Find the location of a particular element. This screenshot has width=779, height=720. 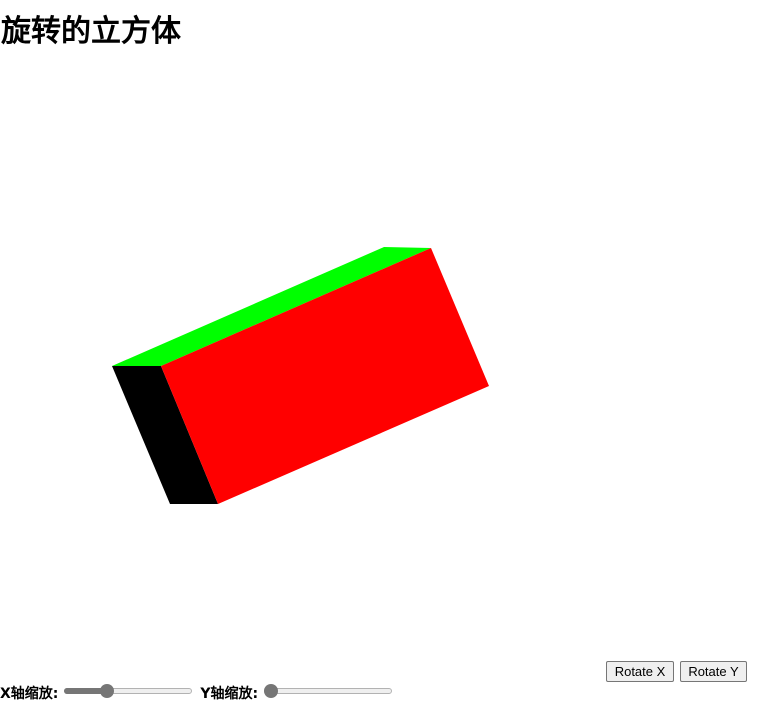

x-scale-slider is located at coordinates (128, 691).